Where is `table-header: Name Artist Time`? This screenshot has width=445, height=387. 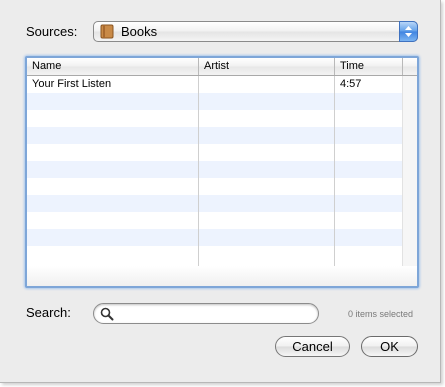 table-header: Name Artist Time is located at coordinates (222, 67).